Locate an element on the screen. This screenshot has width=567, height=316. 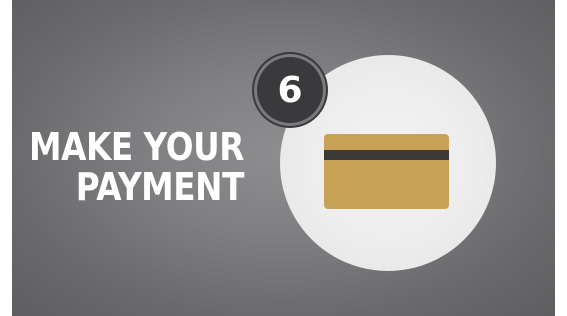
step-headline: MAKE YOUR PAYMENT is located at coordinates (136, 167).